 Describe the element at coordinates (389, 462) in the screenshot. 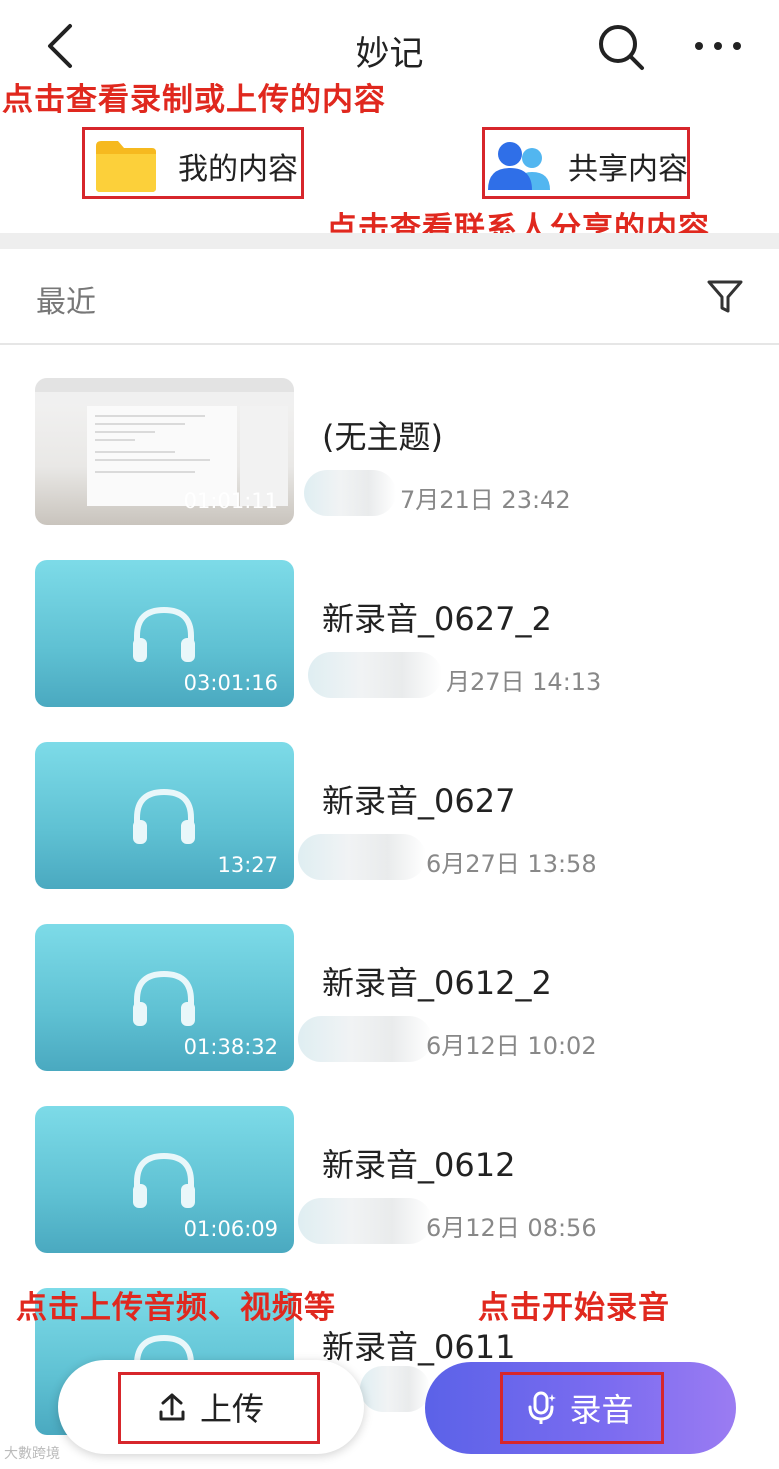

I see `list-item: 01:01:11 (无主题) 7月21日 23:42` at that location.